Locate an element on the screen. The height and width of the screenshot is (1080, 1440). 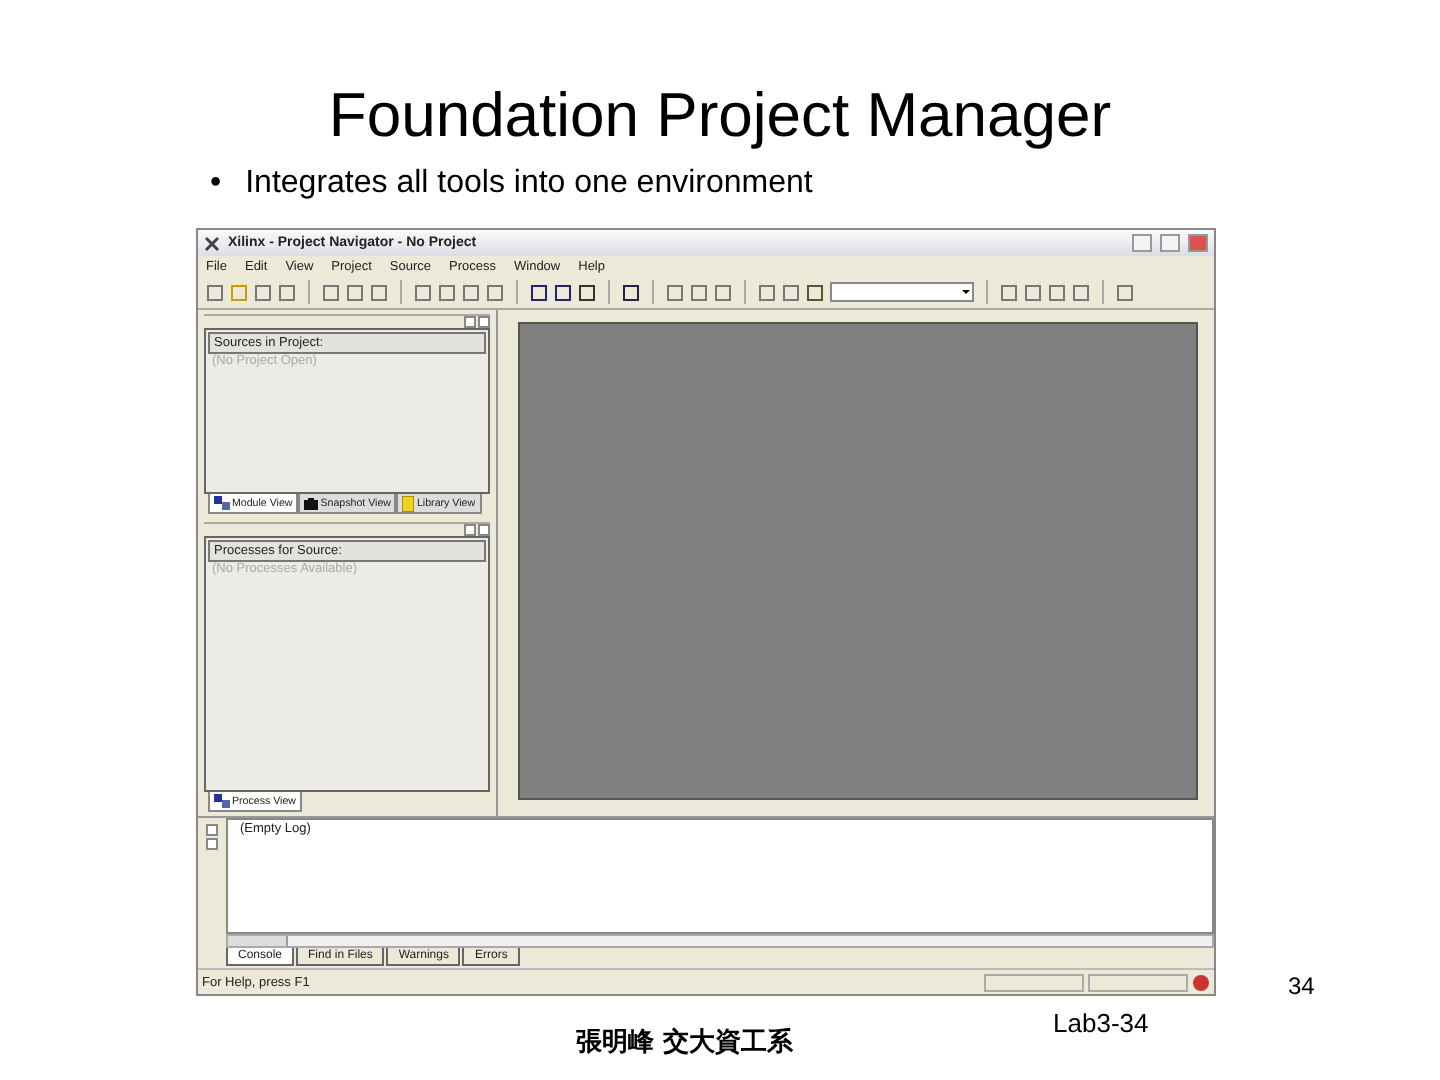
camera-icon is located at coordinates (311, 503).